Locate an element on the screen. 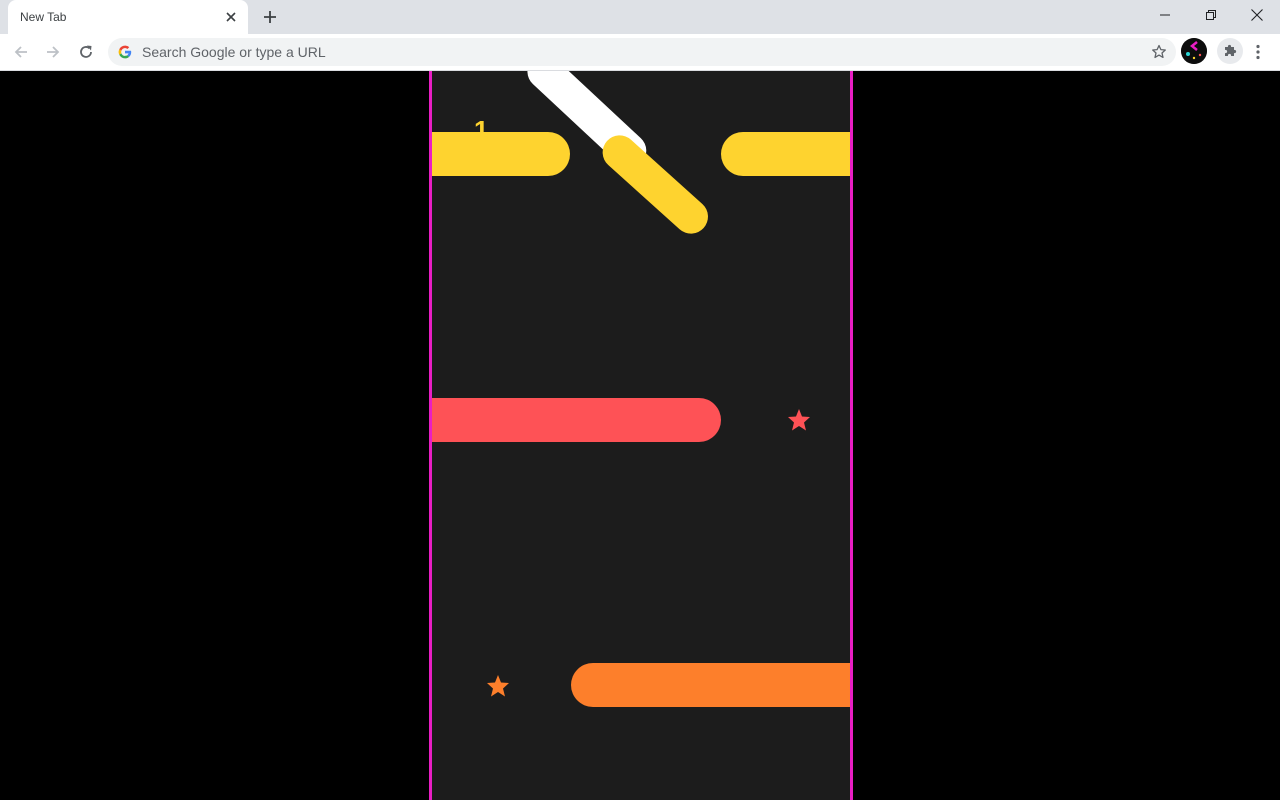  close-icon is located at coordinates (1257, 15).